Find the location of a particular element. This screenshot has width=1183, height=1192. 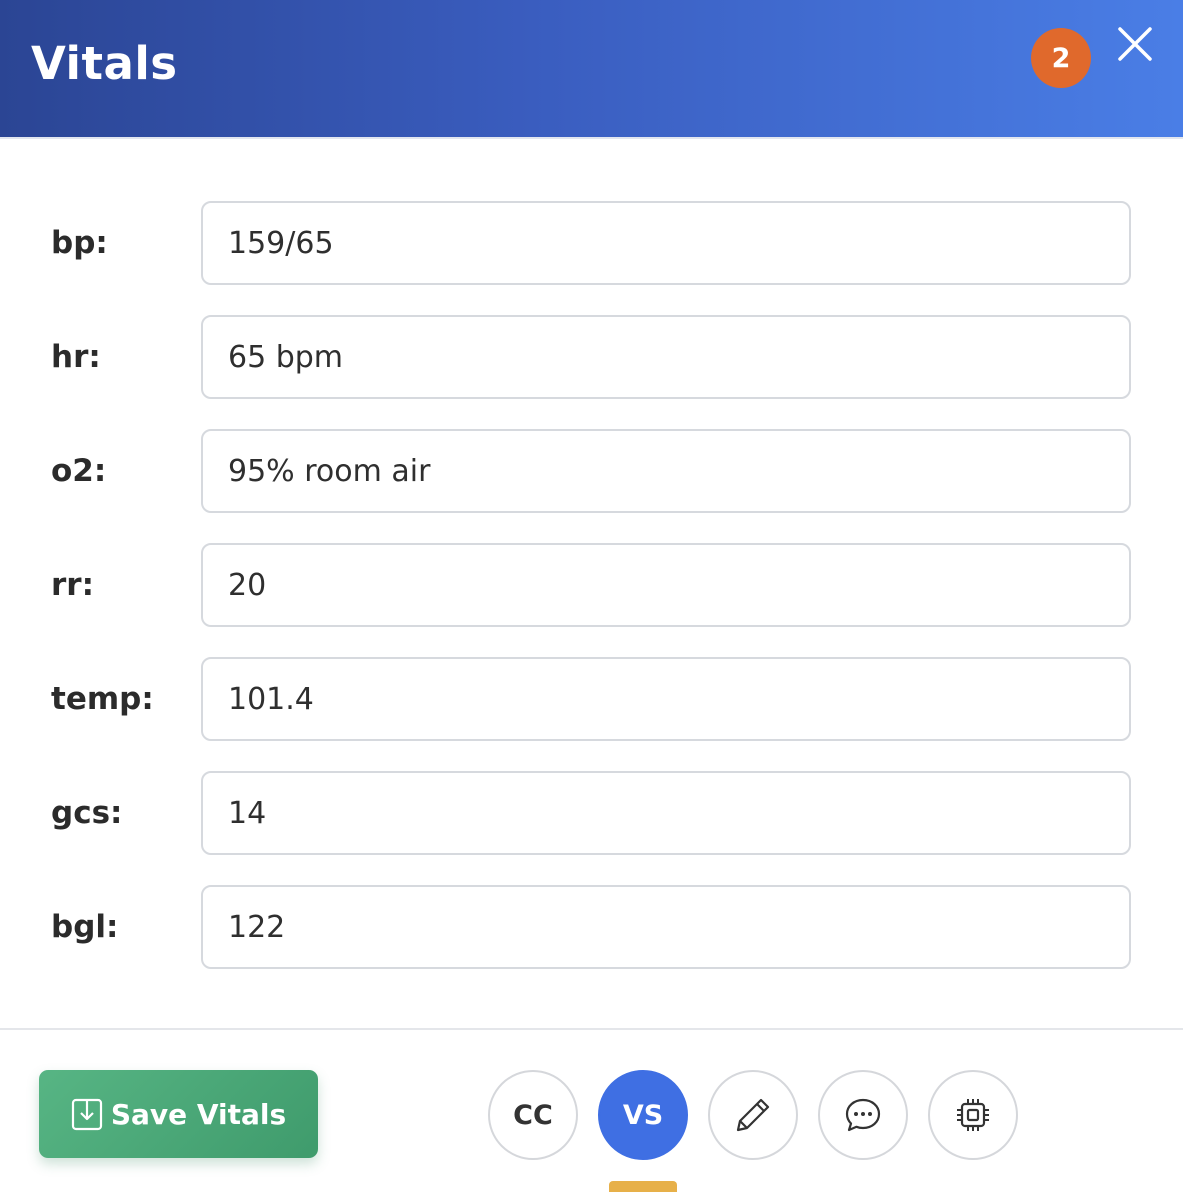

save-vitals-button: Save Vitals is located at coordinates (178, 1114).